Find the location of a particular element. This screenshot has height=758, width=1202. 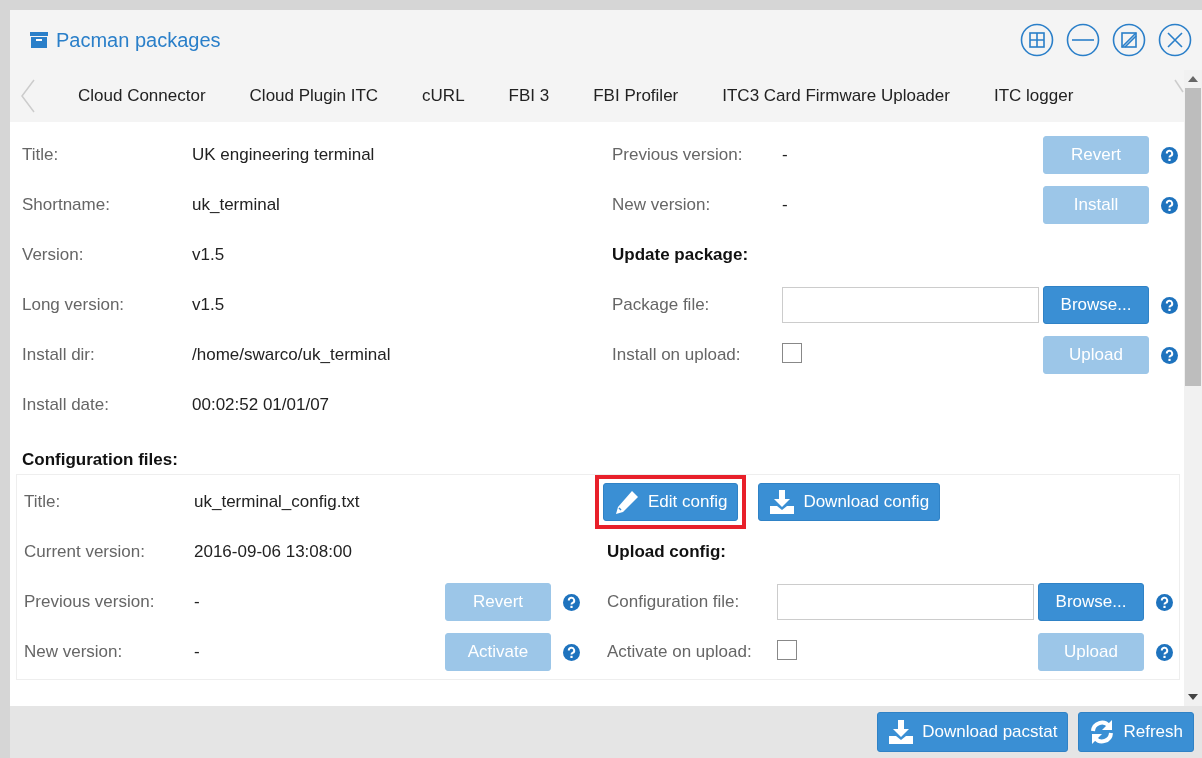

field-label: Version: is located at coordinates (53, 255).